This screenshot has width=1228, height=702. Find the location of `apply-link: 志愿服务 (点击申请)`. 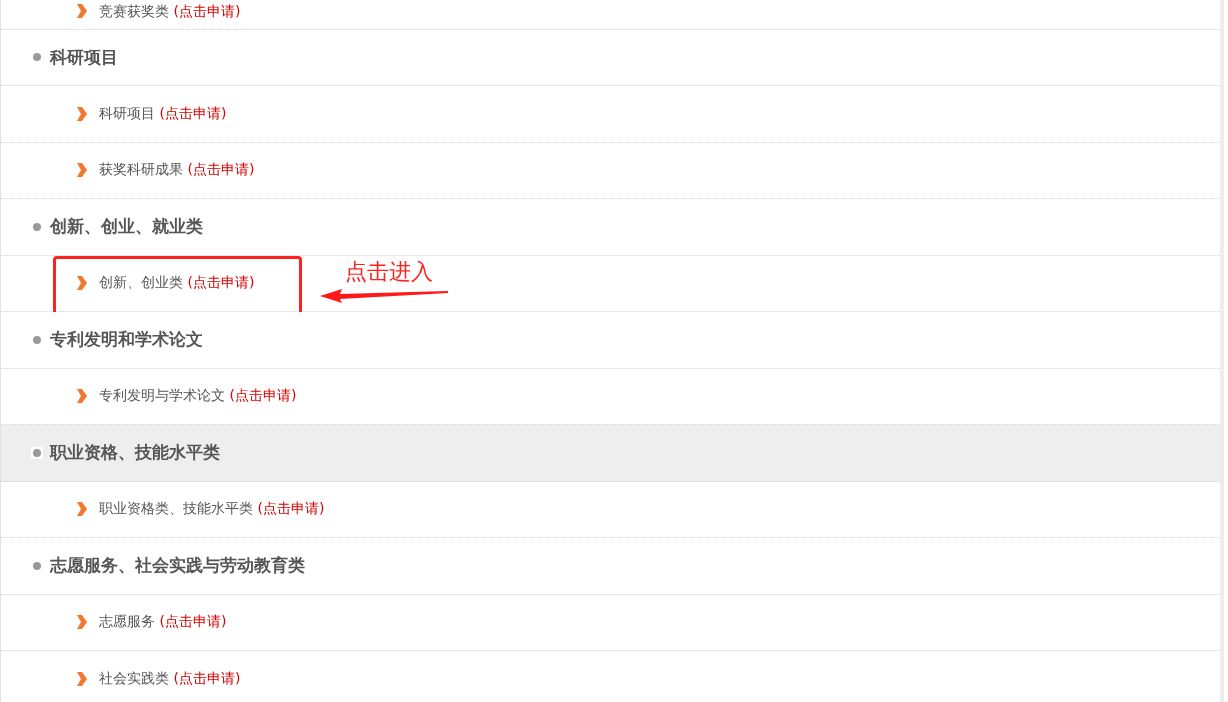

apply-link: 志愿服务 (点击申请) is located at coordinates (163, 622).